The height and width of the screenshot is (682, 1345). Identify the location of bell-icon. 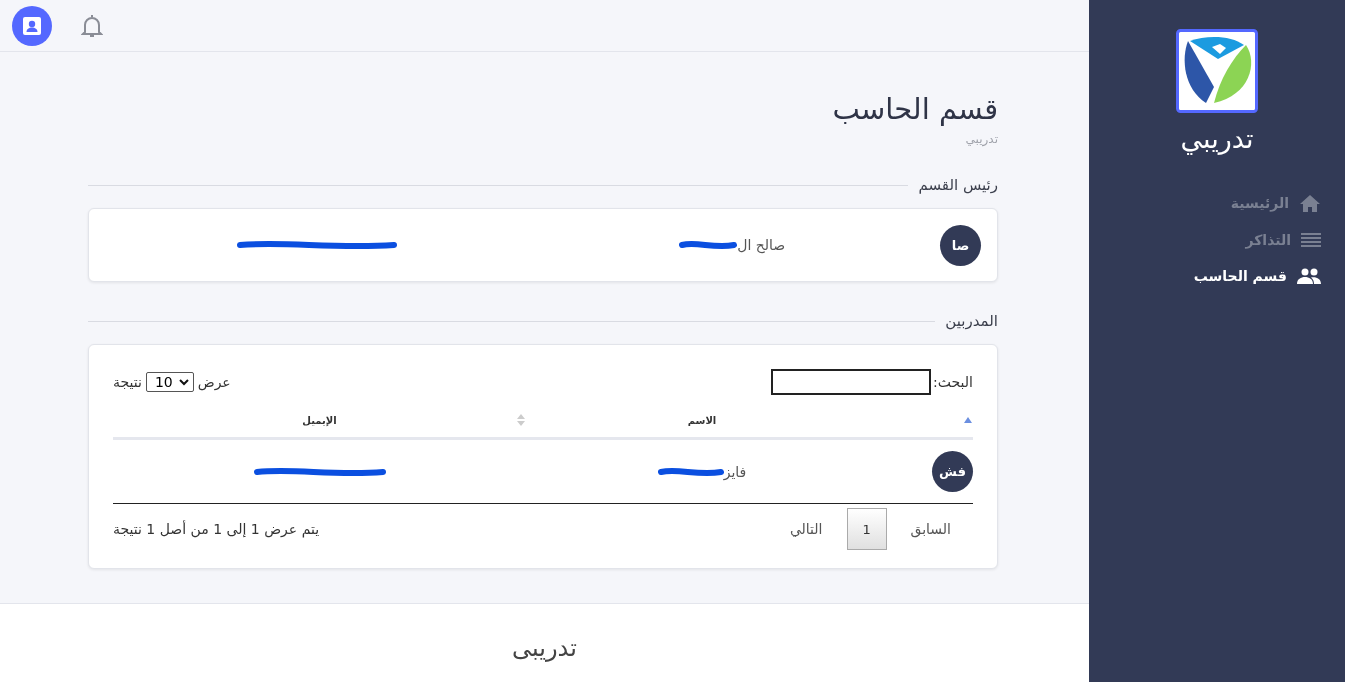
(92, 25).